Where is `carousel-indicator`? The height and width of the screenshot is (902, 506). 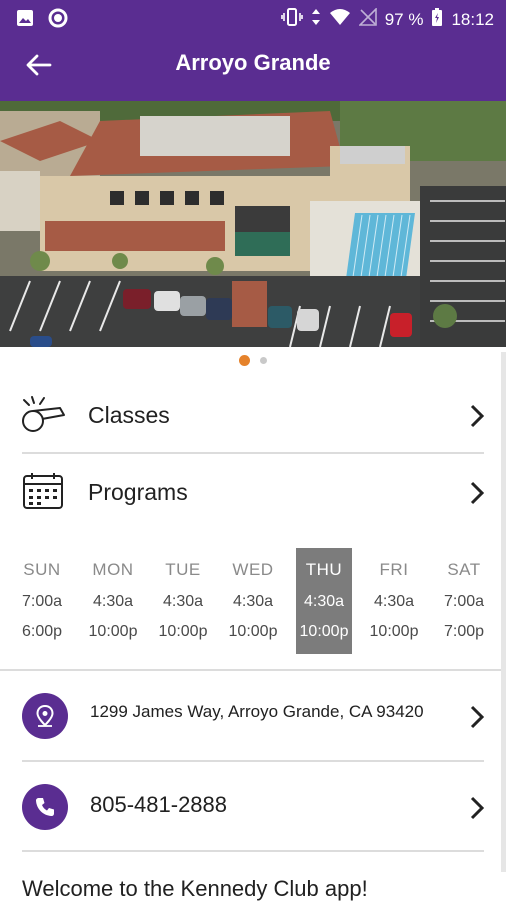 carousel-indicator is located at coordinates (253, 360).